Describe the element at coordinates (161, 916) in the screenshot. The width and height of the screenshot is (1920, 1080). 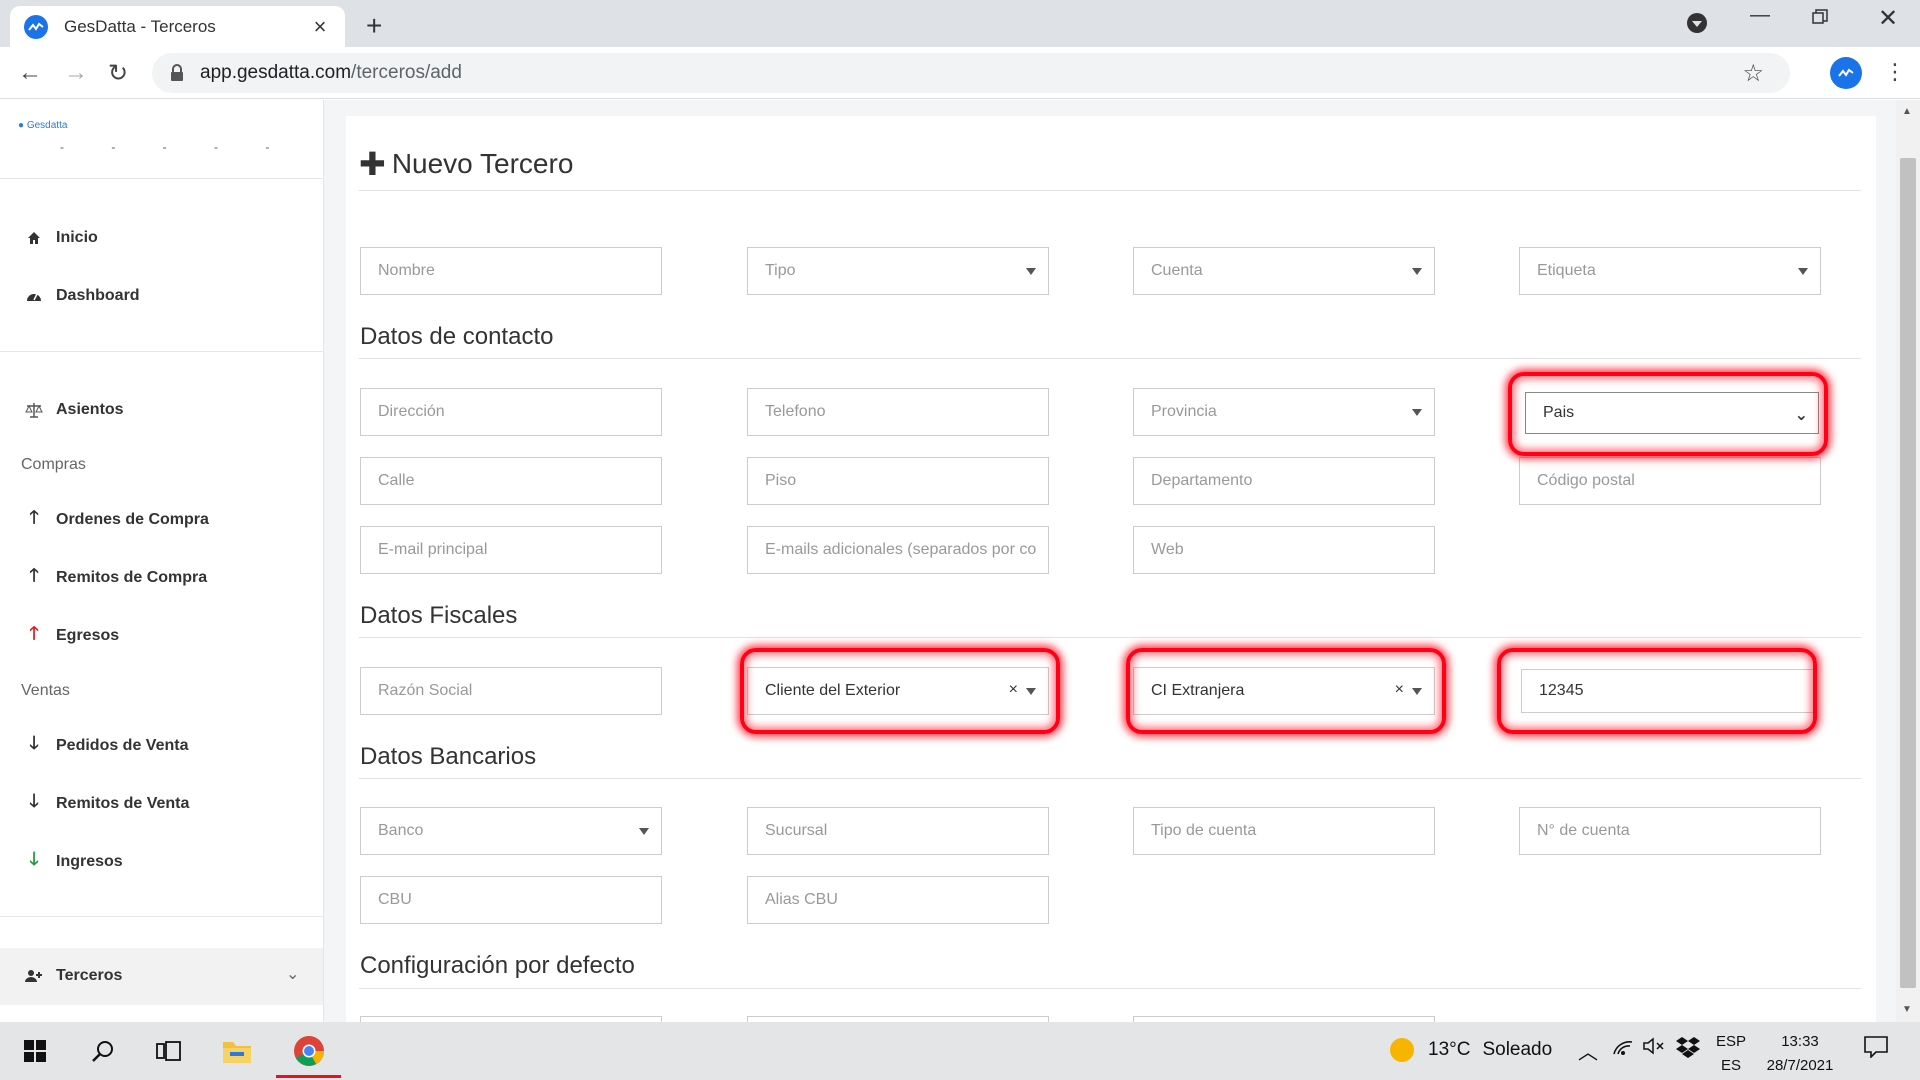
I see `sidebar-divider` at that location.